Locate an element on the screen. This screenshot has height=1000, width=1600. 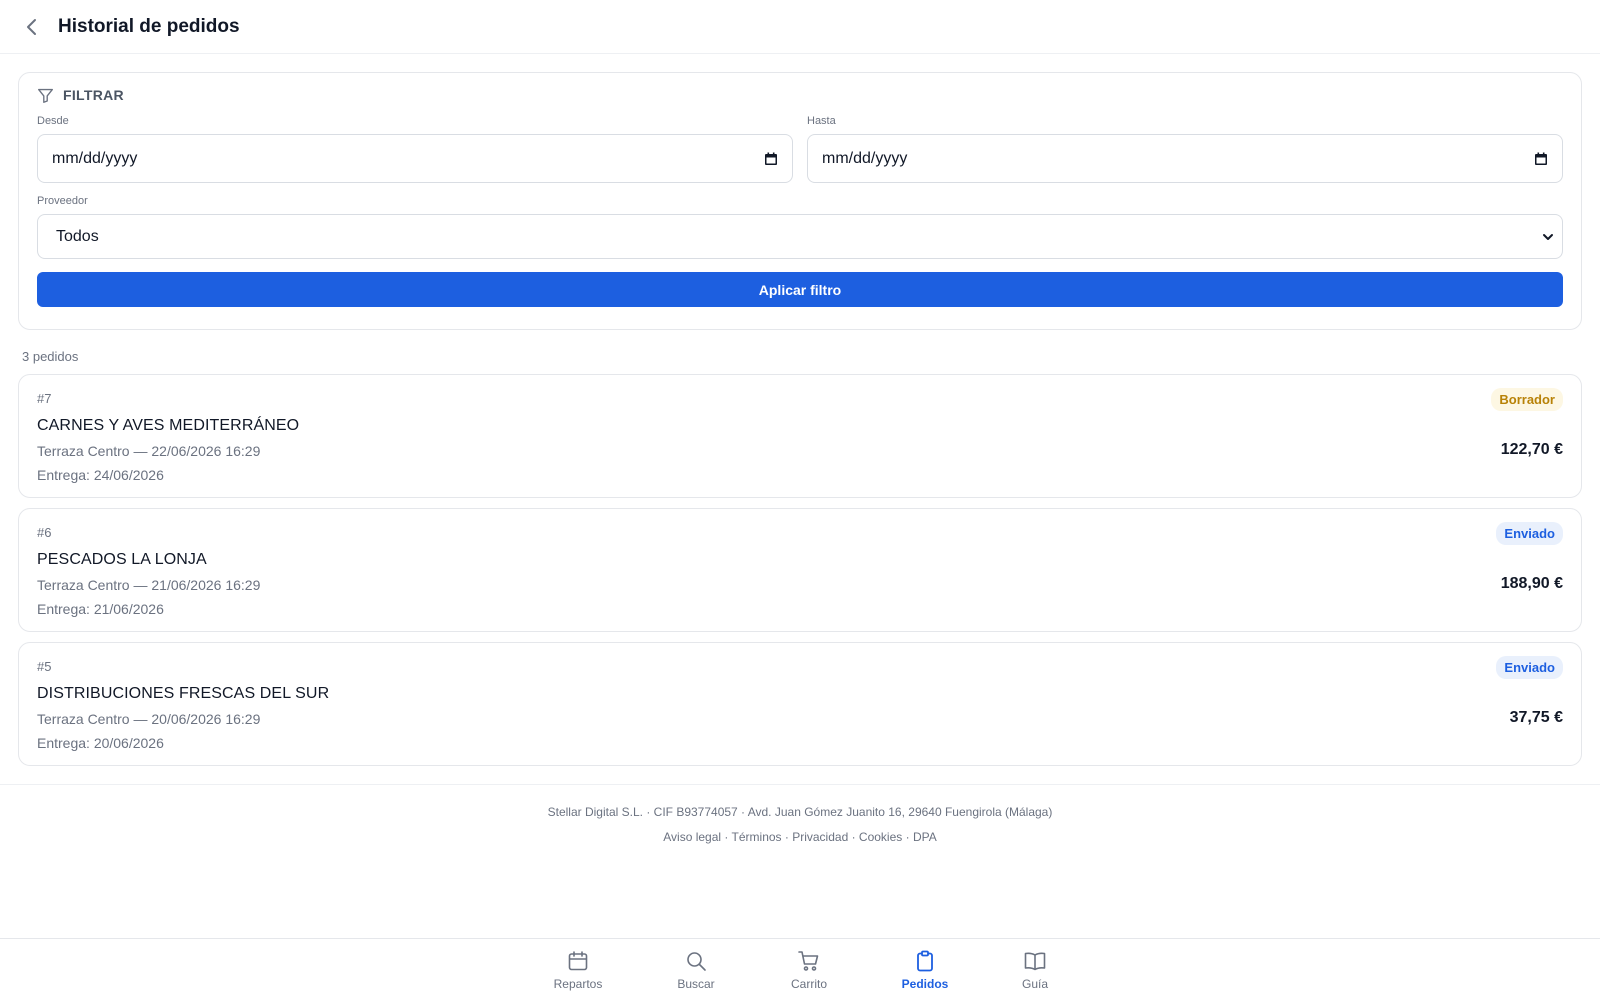
back-button is located at coordinates (32, 27).